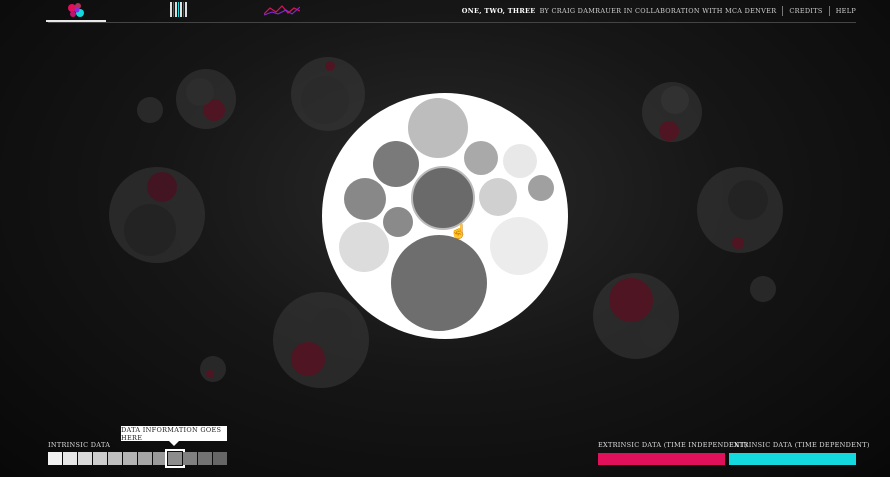  What do you see at coordinates (174, 436) in the screenshot?
I see `data-tooltip: Data information goes here` at bounding box center [174, 436].